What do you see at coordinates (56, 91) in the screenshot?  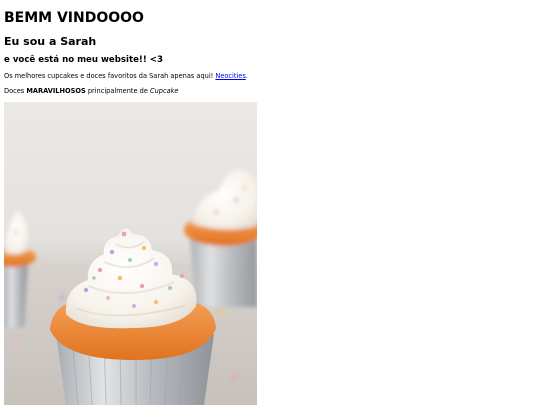 I see `sweets-bold: MARAVILHOSOS` at bounding box center [56, 91].